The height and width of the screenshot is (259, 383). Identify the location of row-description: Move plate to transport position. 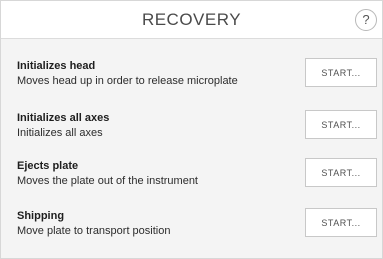
(94, 231).